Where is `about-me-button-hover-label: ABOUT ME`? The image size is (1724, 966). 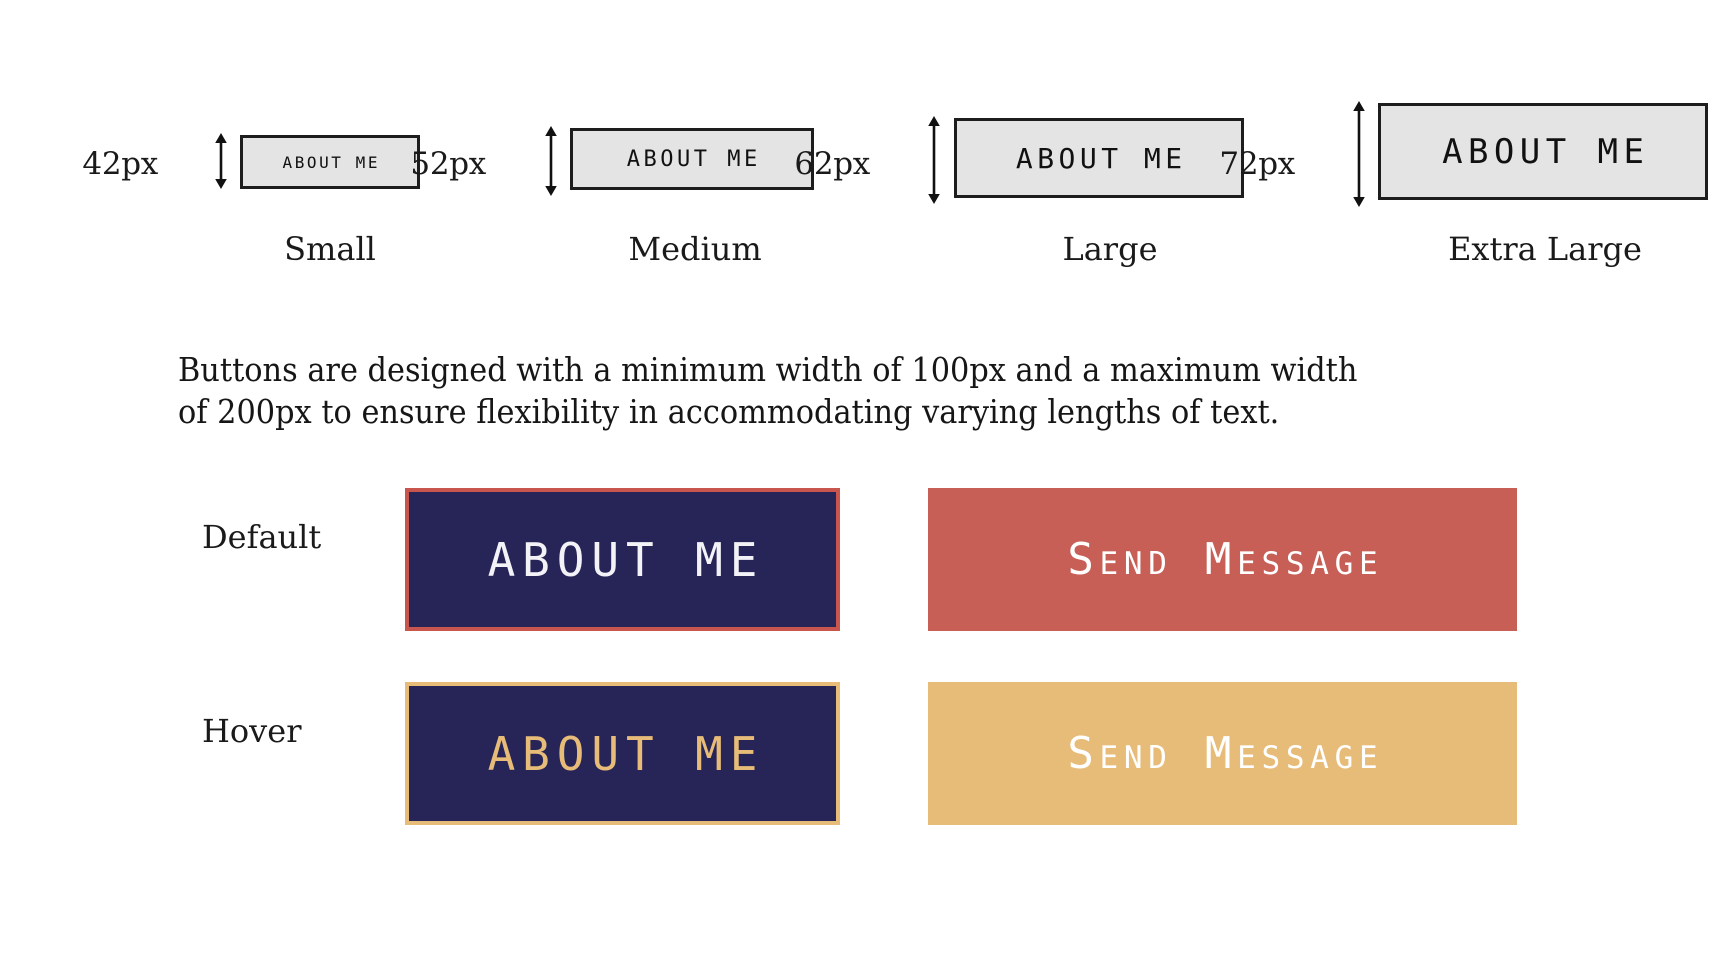 about-me-button-hover-label: ABOUT ME is located at coordinates (626, 753).